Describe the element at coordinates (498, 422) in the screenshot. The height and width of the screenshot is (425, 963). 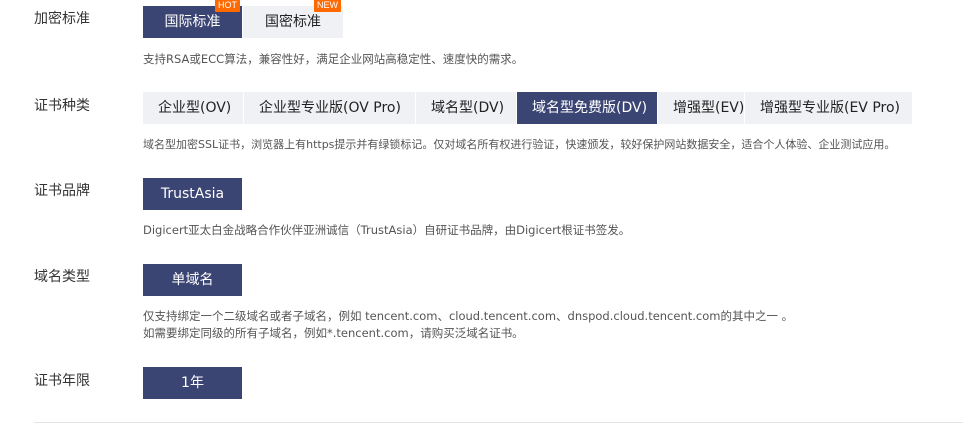
I see `section-divider` at that location.